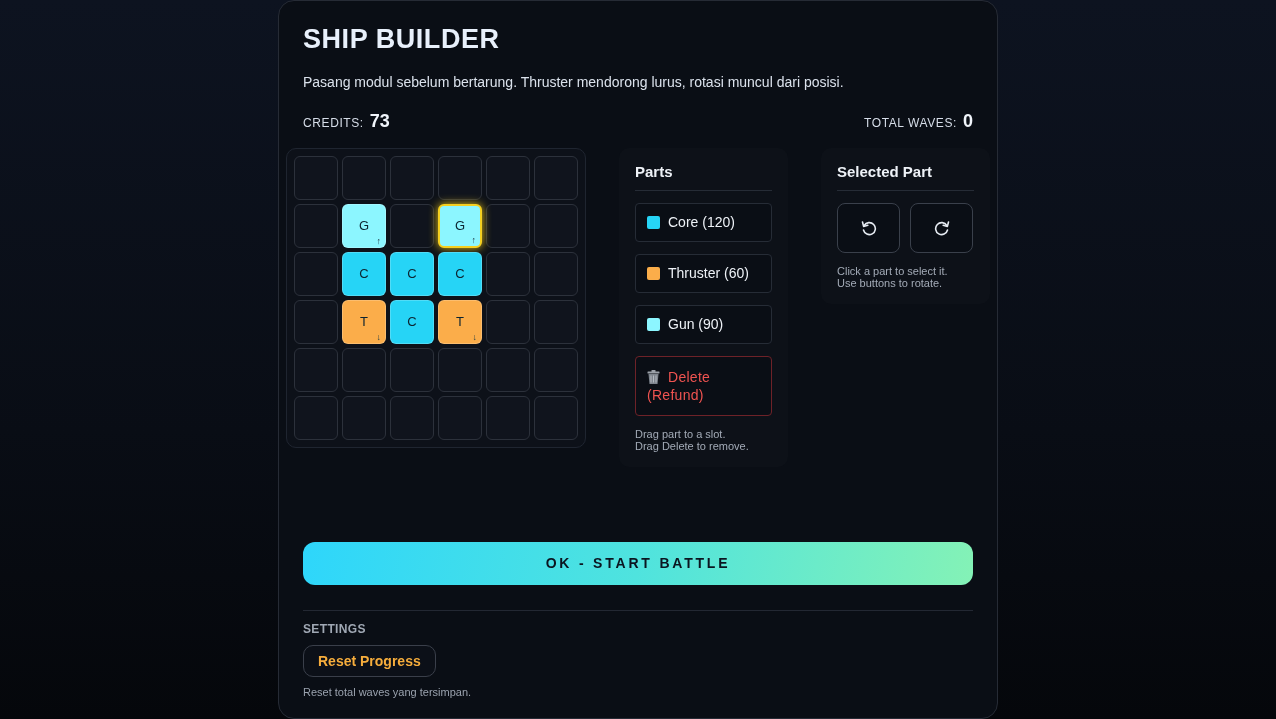 The width and height of the screenshot is (1276, 719). What do you see at coordinates (653, 377) in the screenshot?
I see `trash-icon` at bounding box center [653, 377].